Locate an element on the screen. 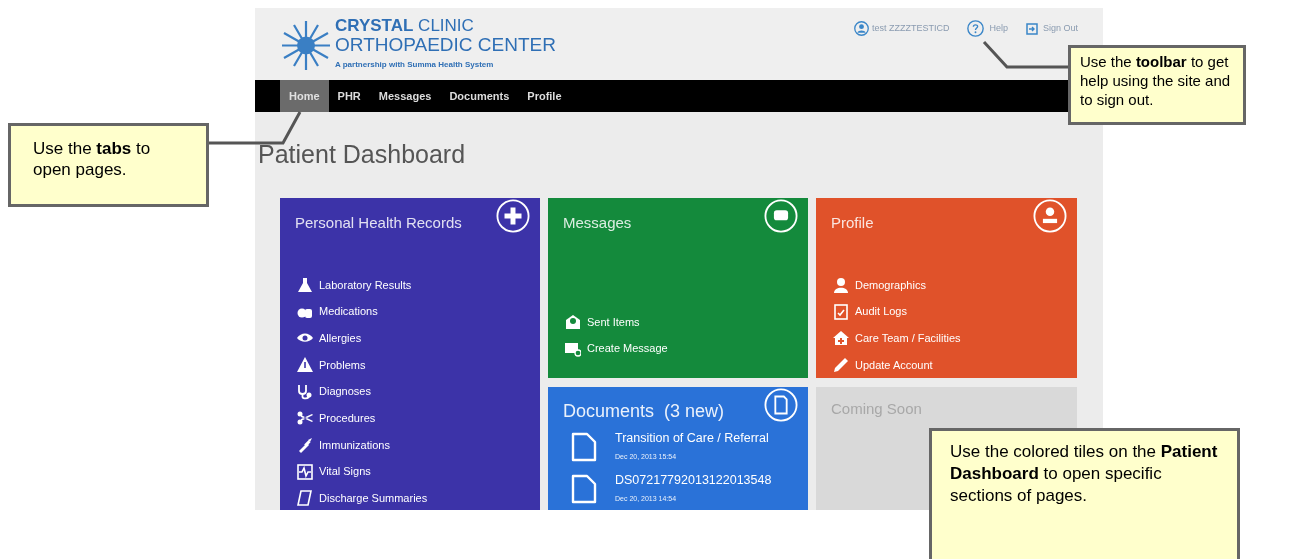 The image size is (1316, 559). tile-title: Messages is located at coordinates (597, 223).